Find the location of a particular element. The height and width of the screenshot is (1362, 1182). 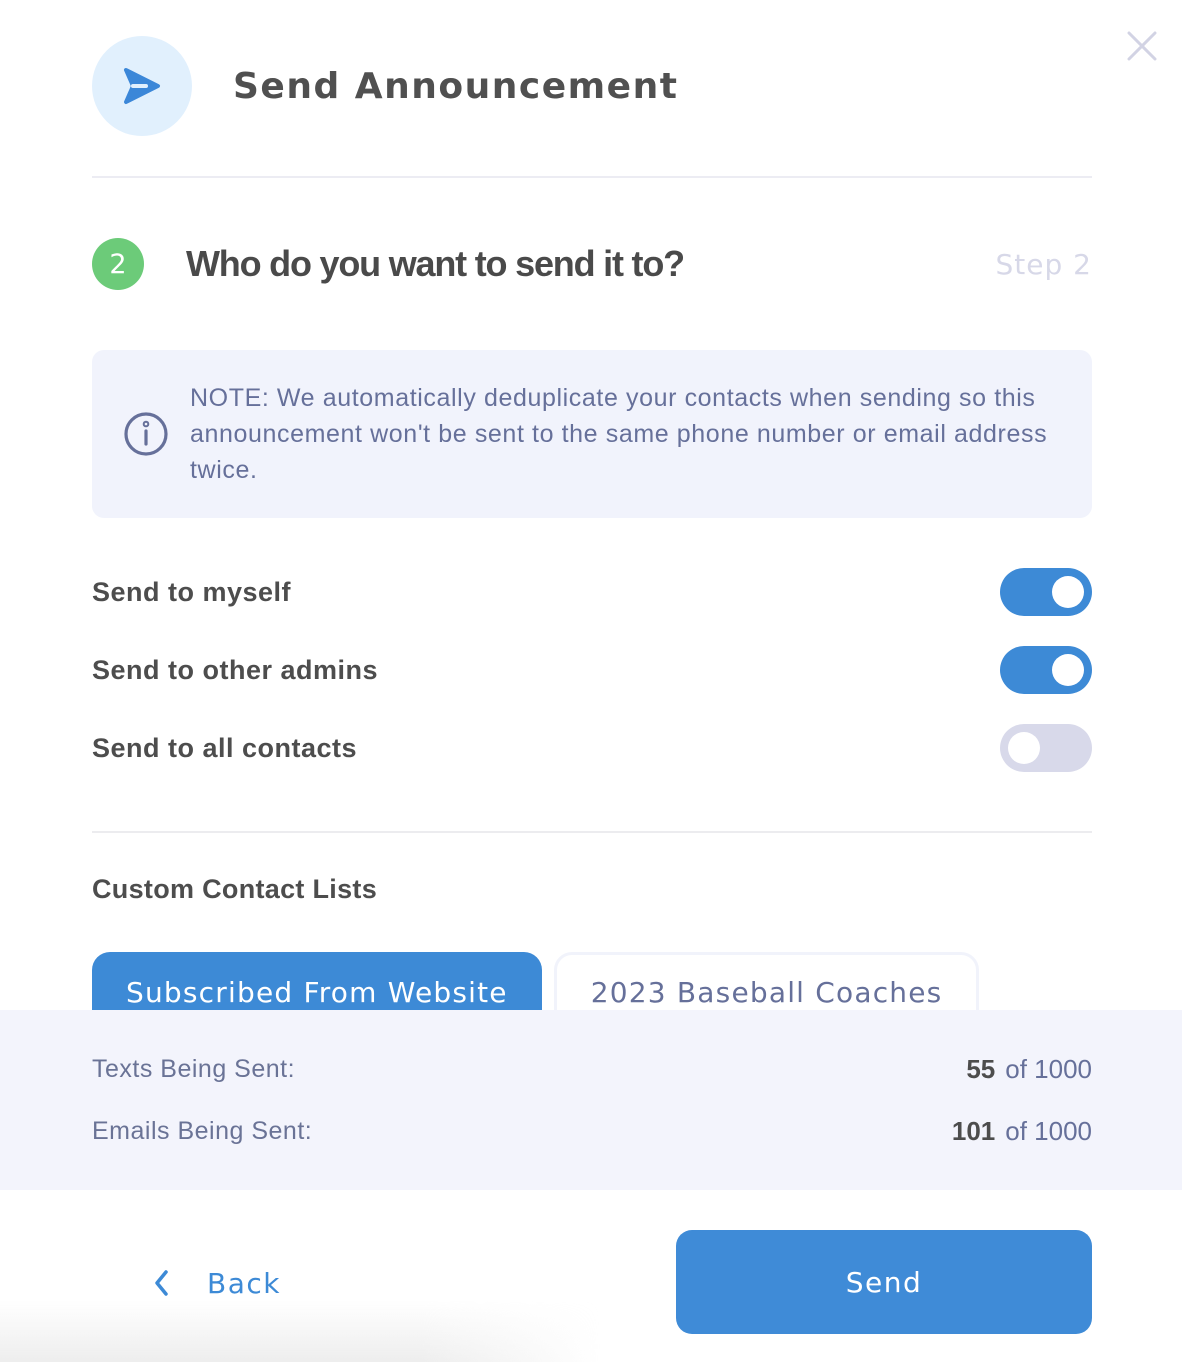

texts-total: of 1000 is located at coordinates (1048, 1068).